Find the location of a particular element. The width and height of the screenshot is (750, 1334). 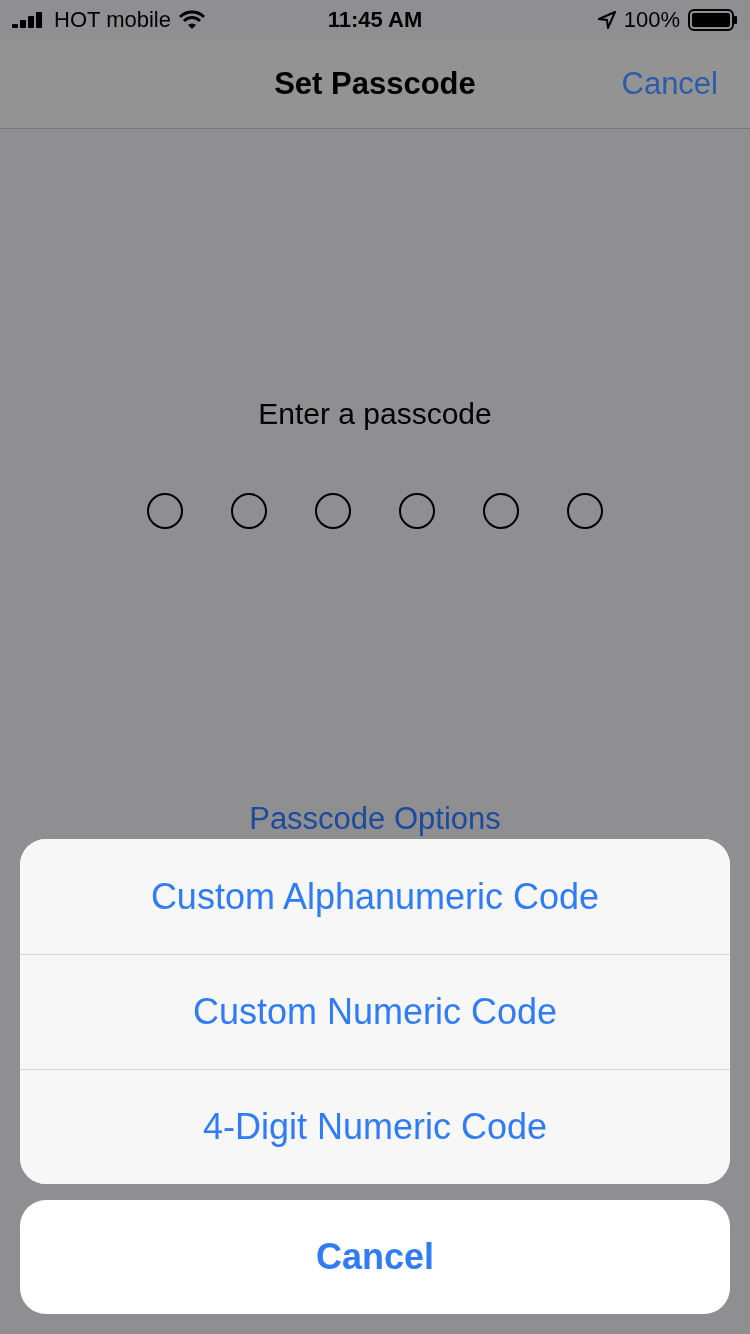

cancel-link: Cancel is located at coordinates (669, 84).